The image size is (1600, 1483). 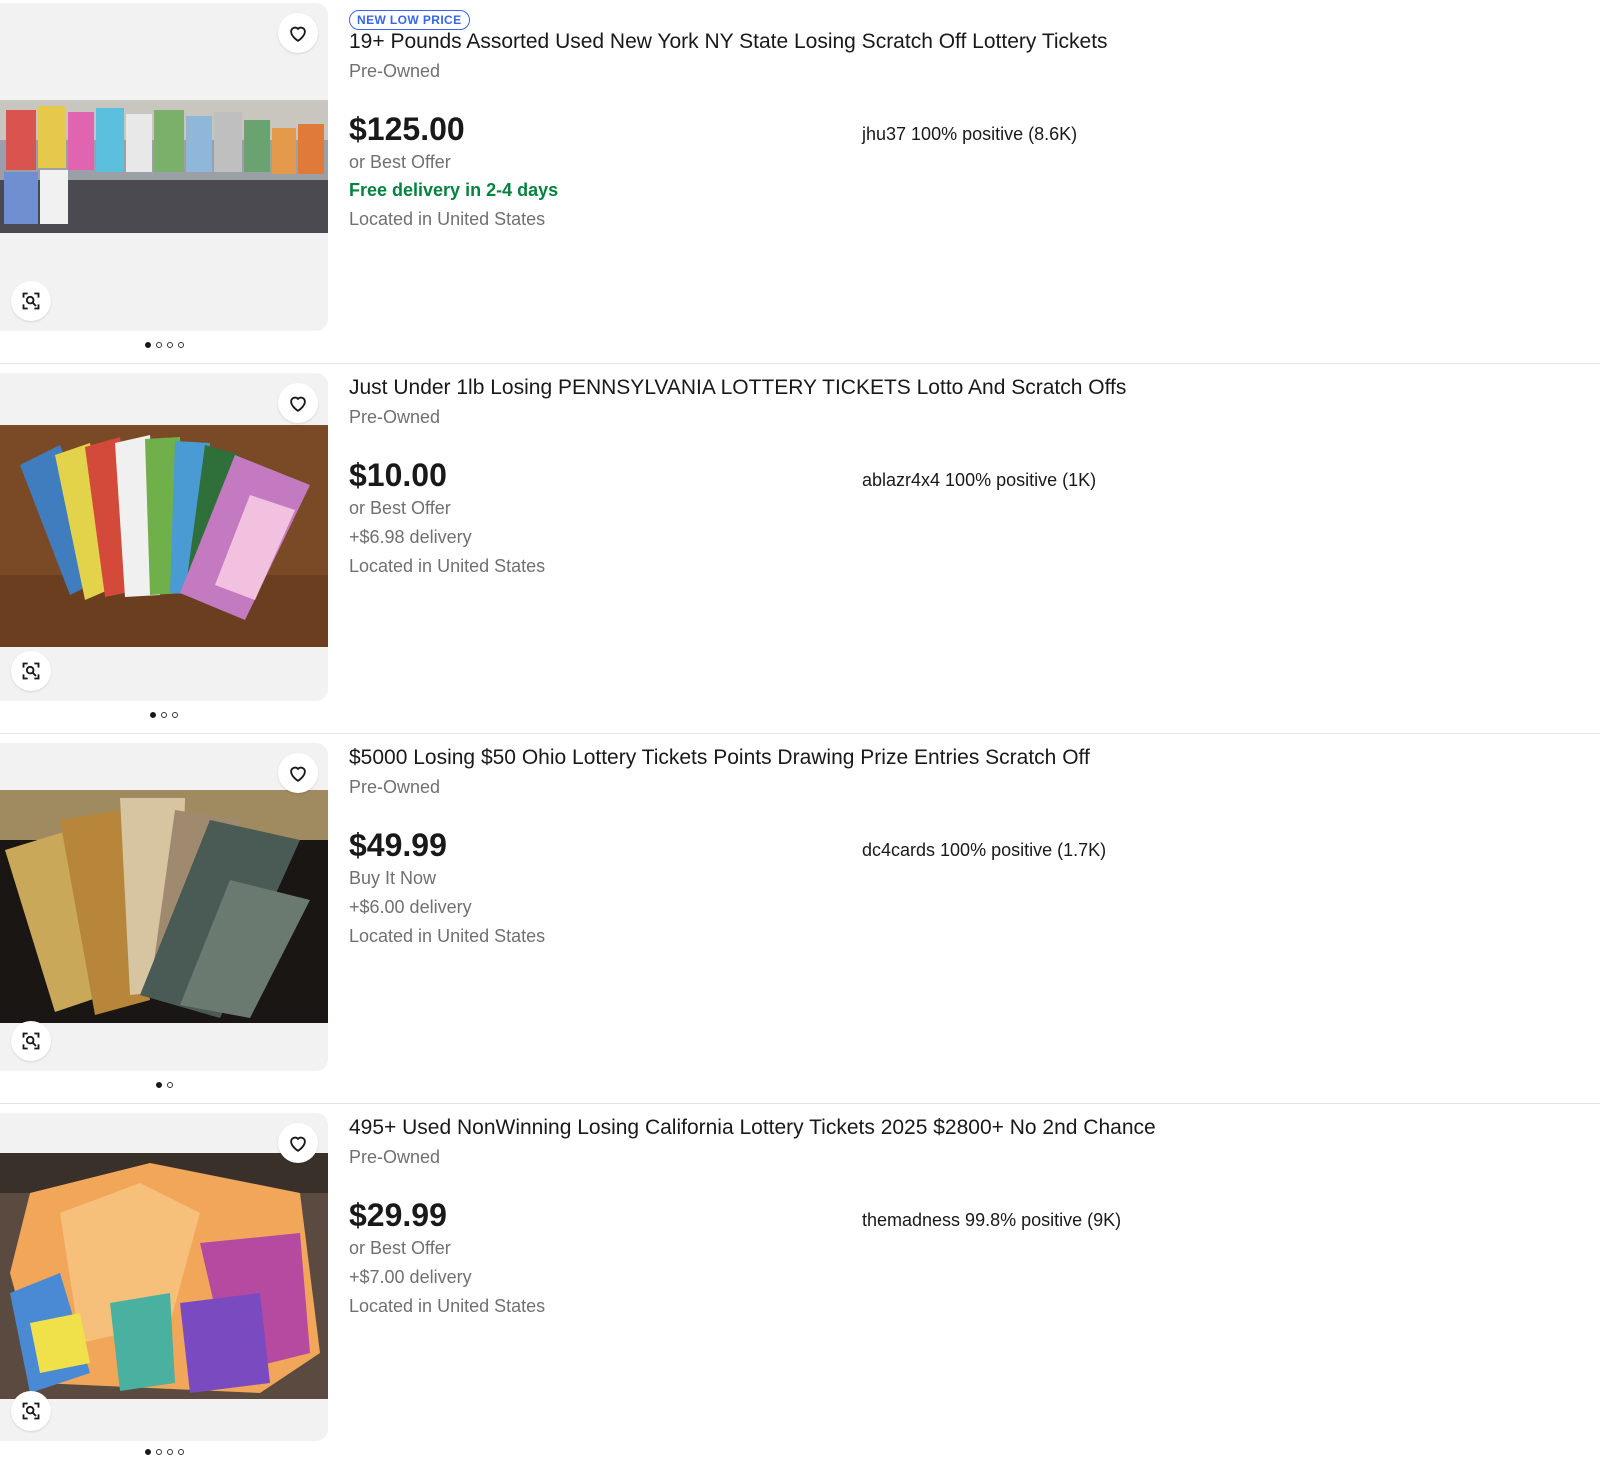 I want to click on seller-info: themadness 99.8% positive (9K), so click(x=991, y=1220).